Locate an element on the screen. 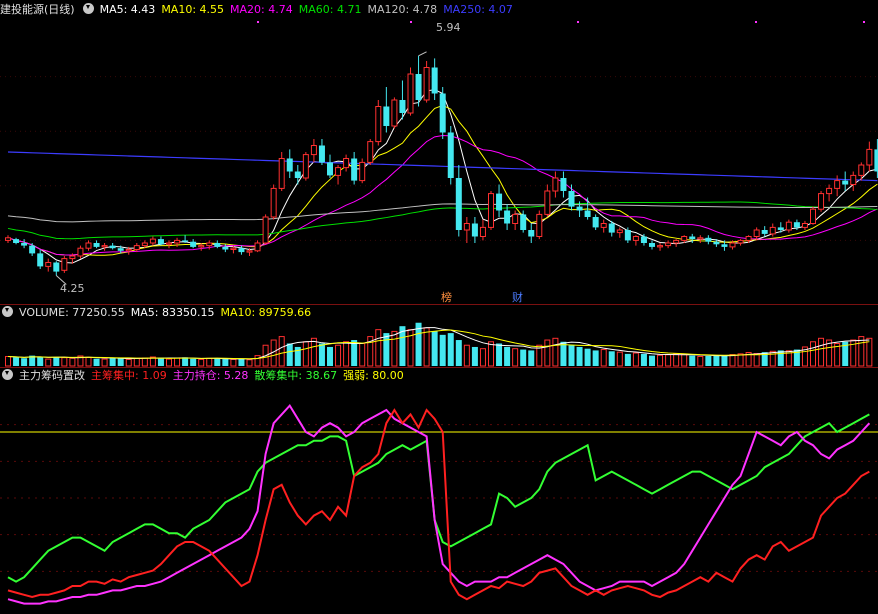  ma-legend-item: MA250: 4.07 is located at coordinates (478, 9).